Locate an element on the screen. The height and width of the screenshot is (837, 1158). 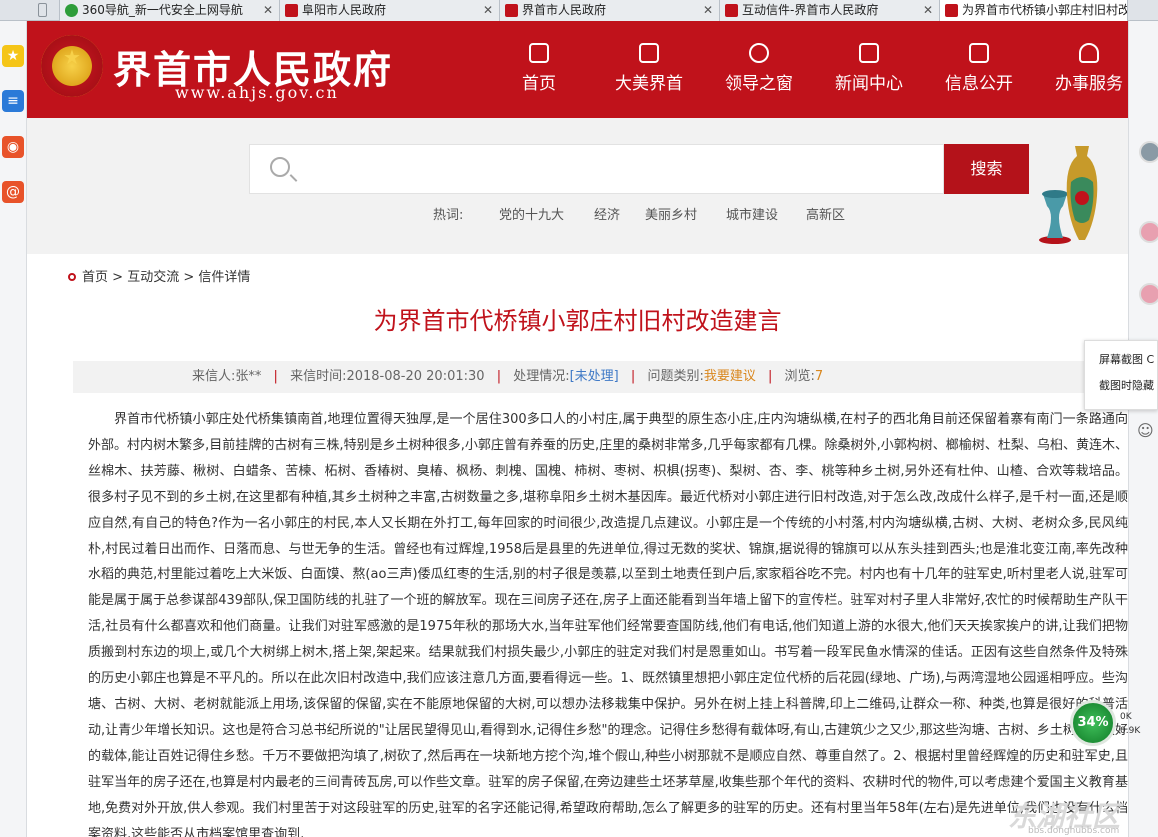
tab-fuyang-gov: 阜阳市人民政府 ✕ is located at coordinates (390, 10).